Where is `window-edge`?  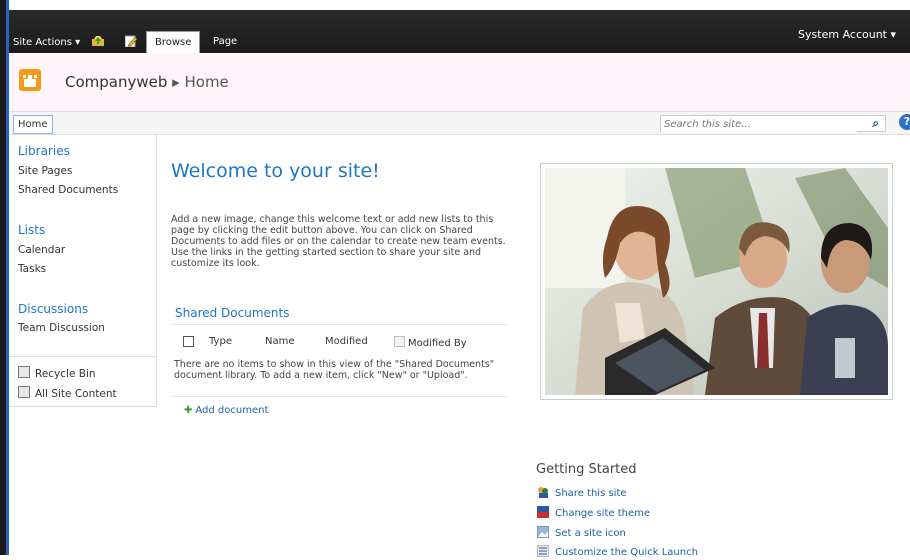 window-edge is located at coordinates (4, 277).